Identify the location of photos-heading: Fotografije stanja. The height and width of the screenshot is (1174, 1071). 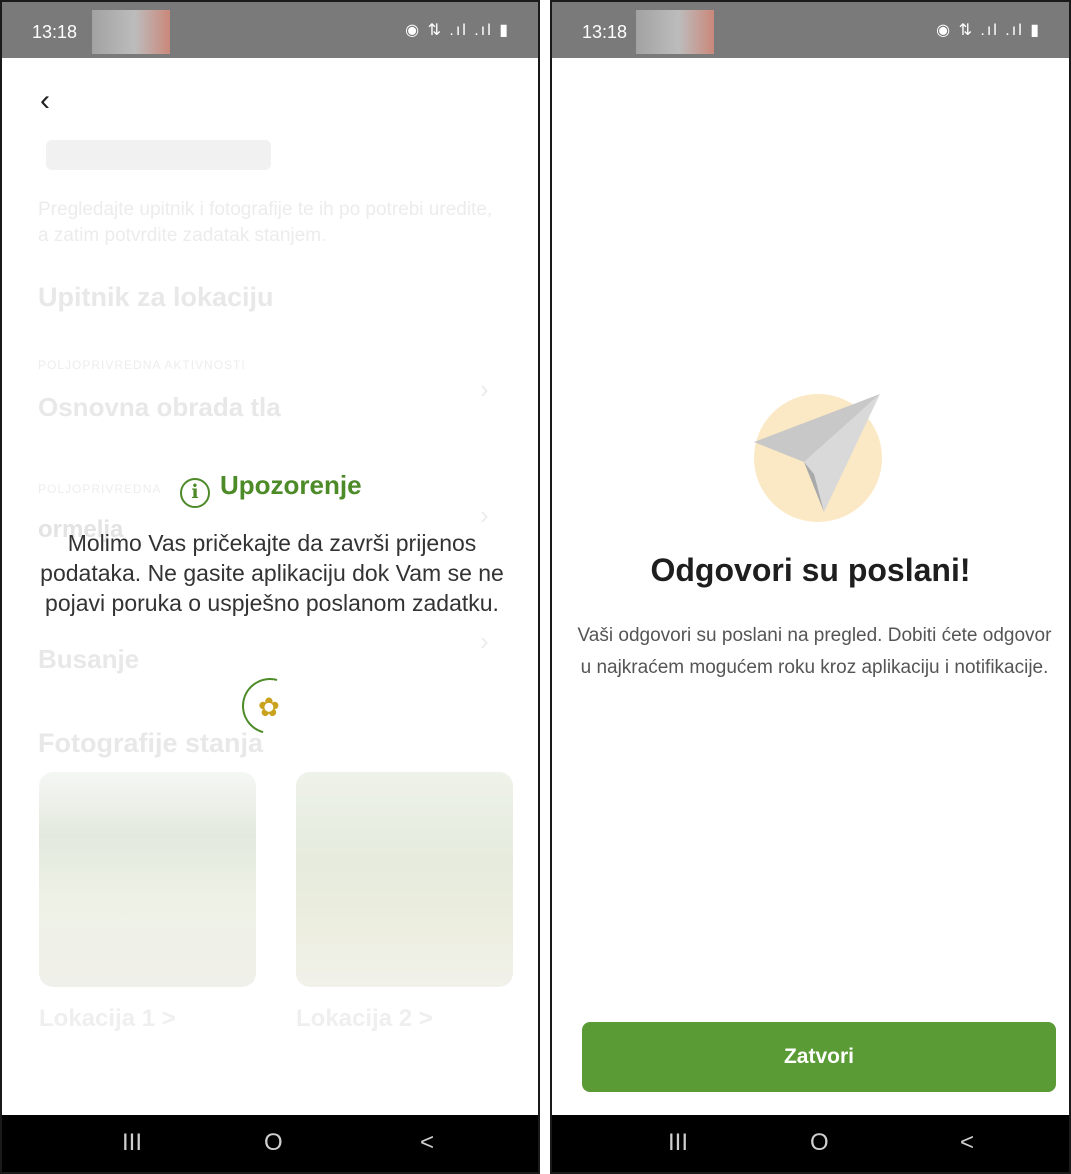
(151, 743).